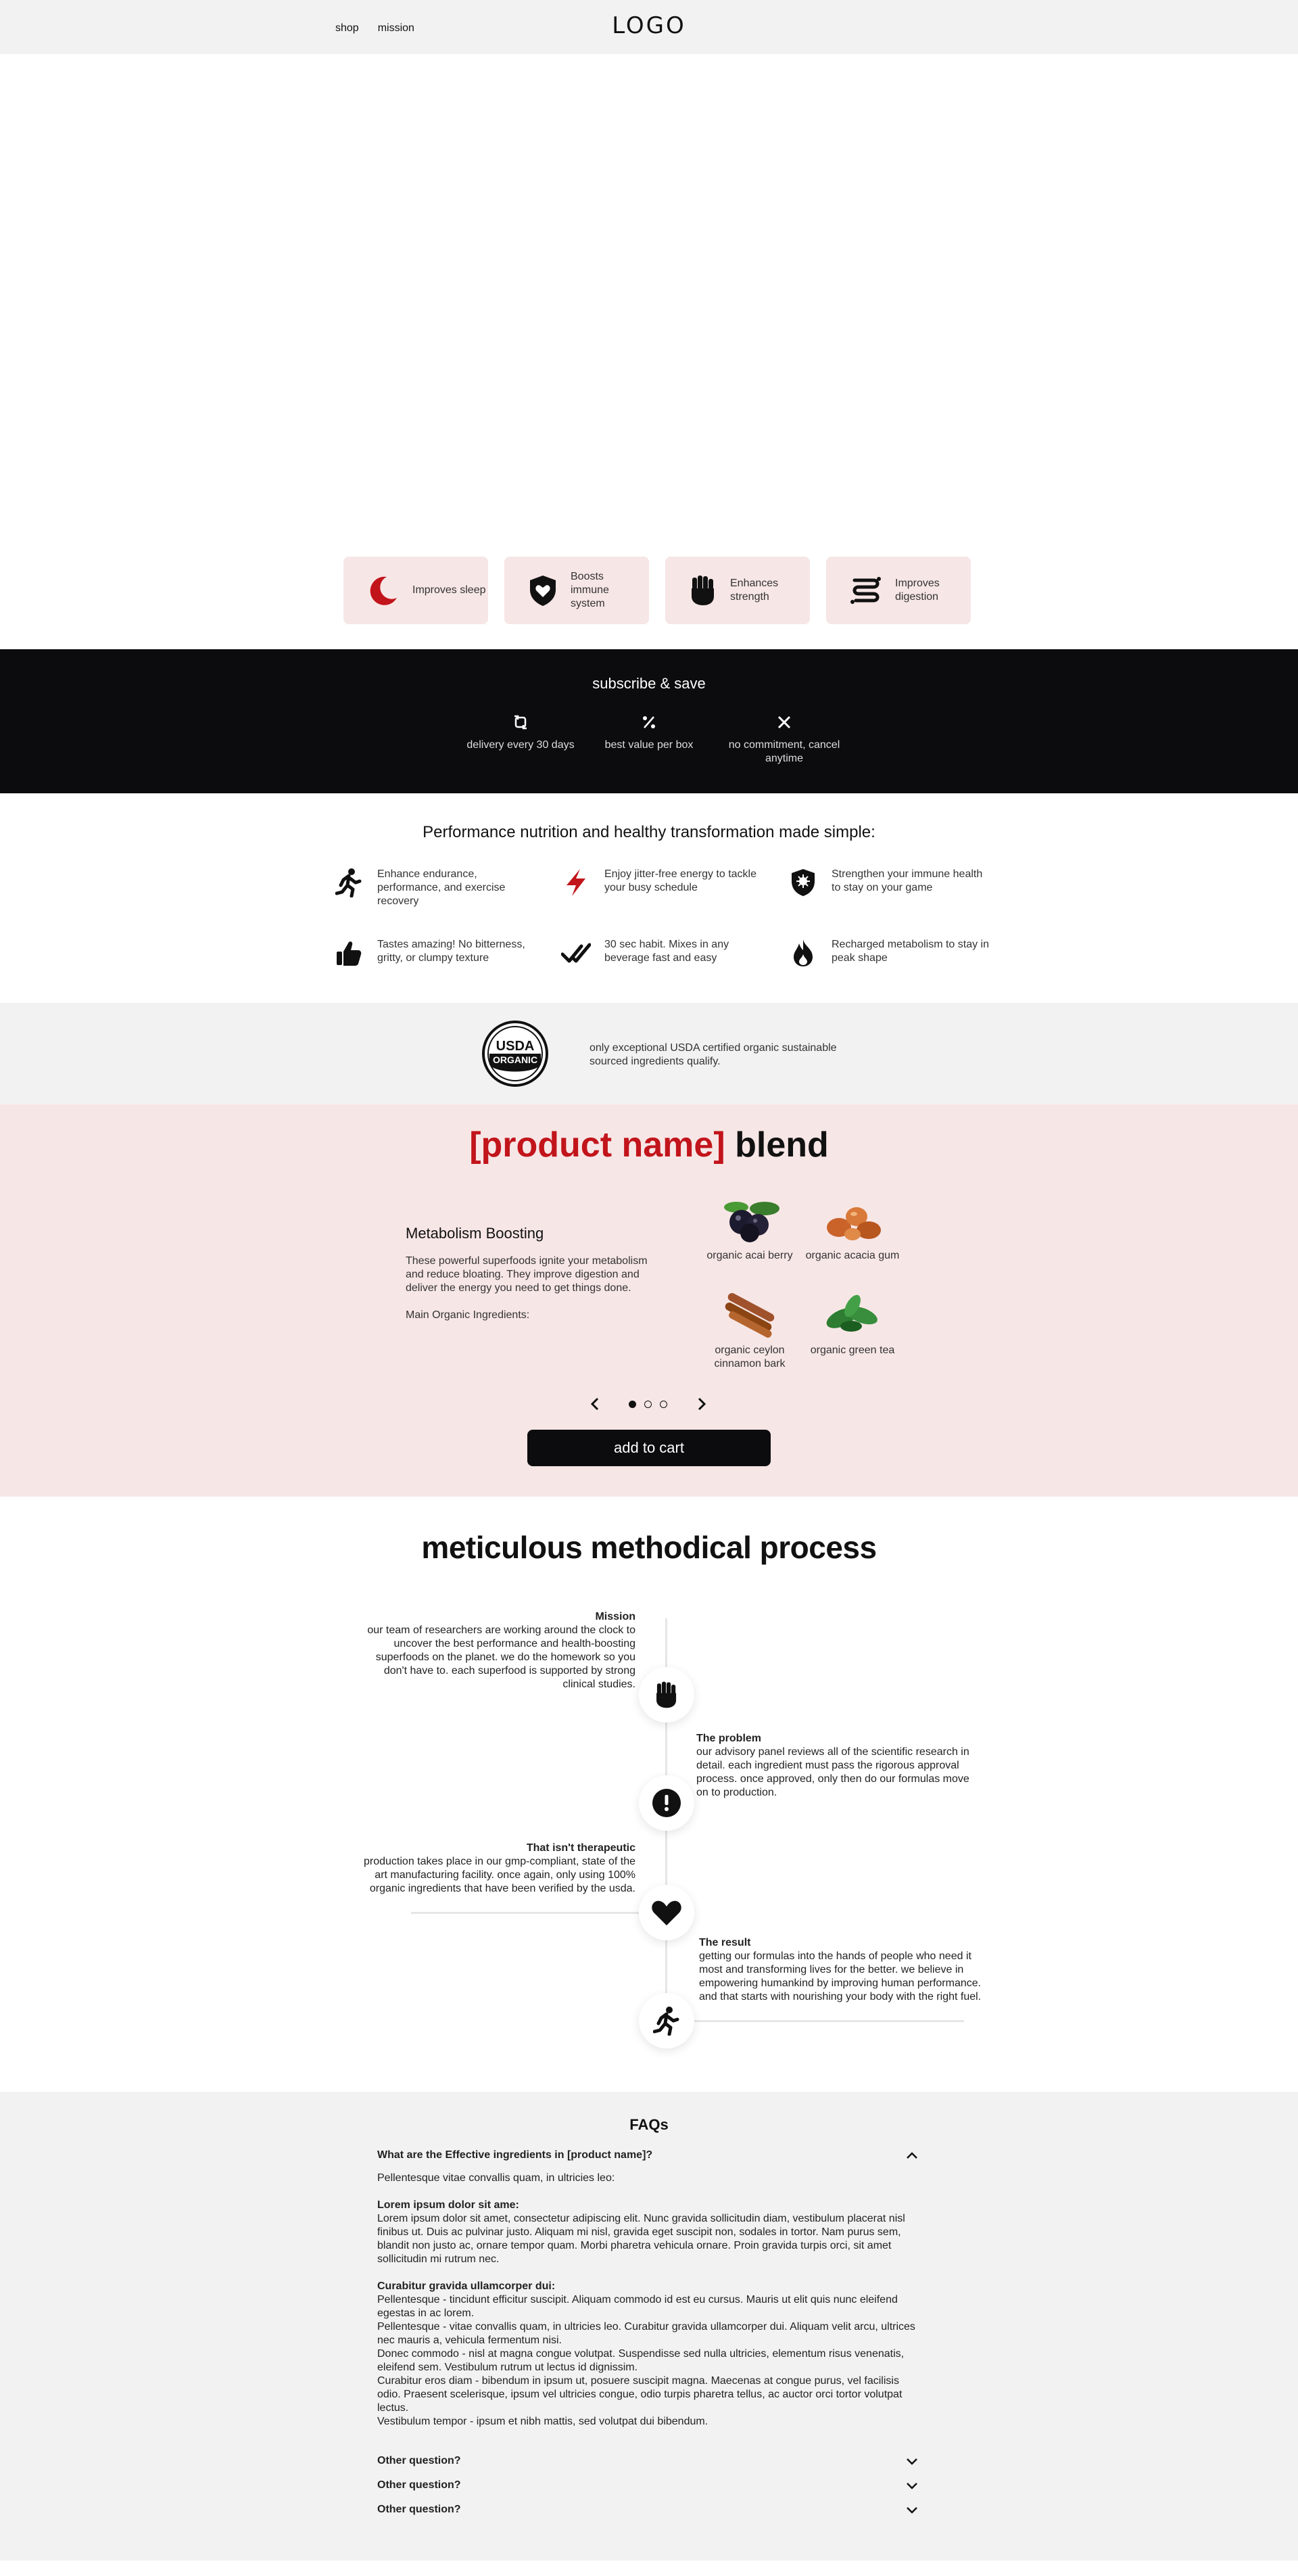  I want to click on flame-icon, so click(803, 953).